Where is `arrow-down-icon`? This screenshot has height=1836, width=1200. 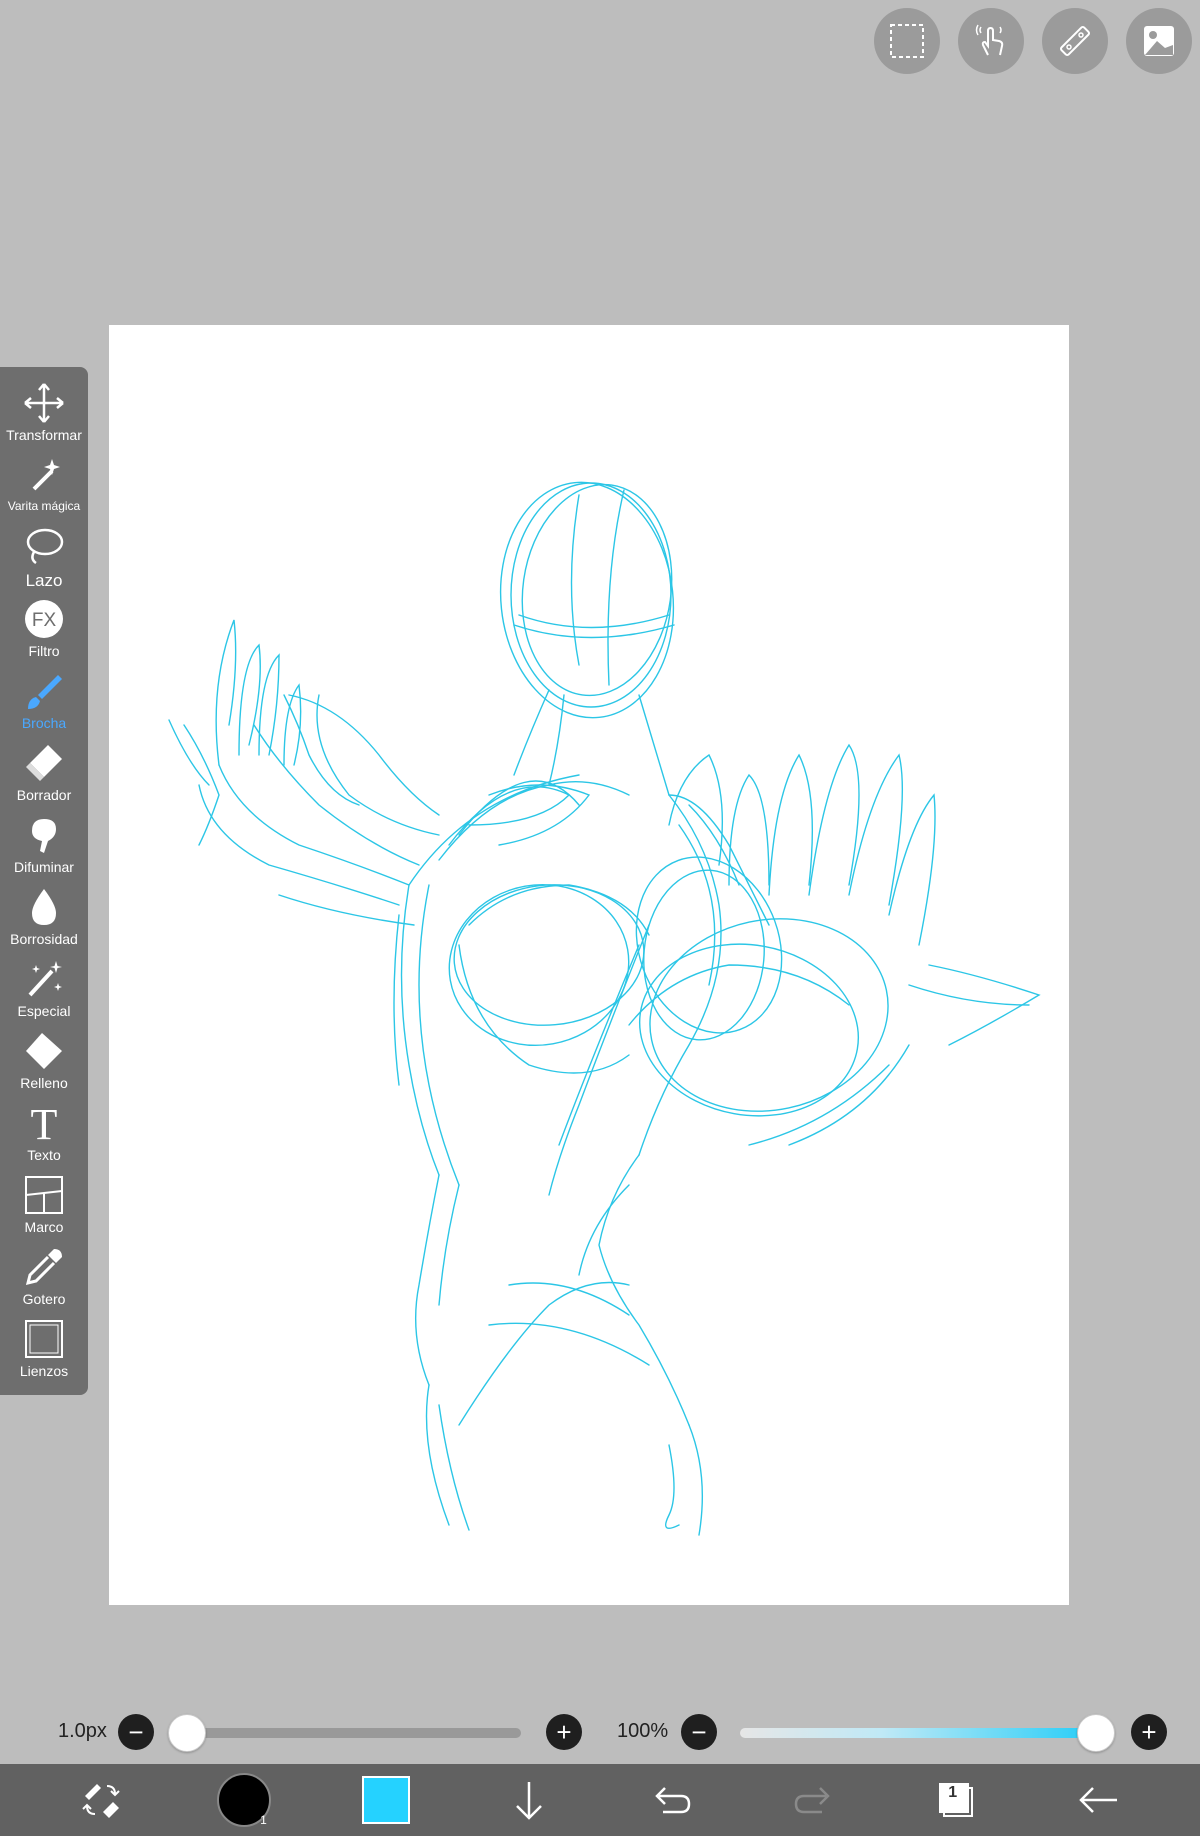
arrow-down-icon is located at coordinates (528, 1801).